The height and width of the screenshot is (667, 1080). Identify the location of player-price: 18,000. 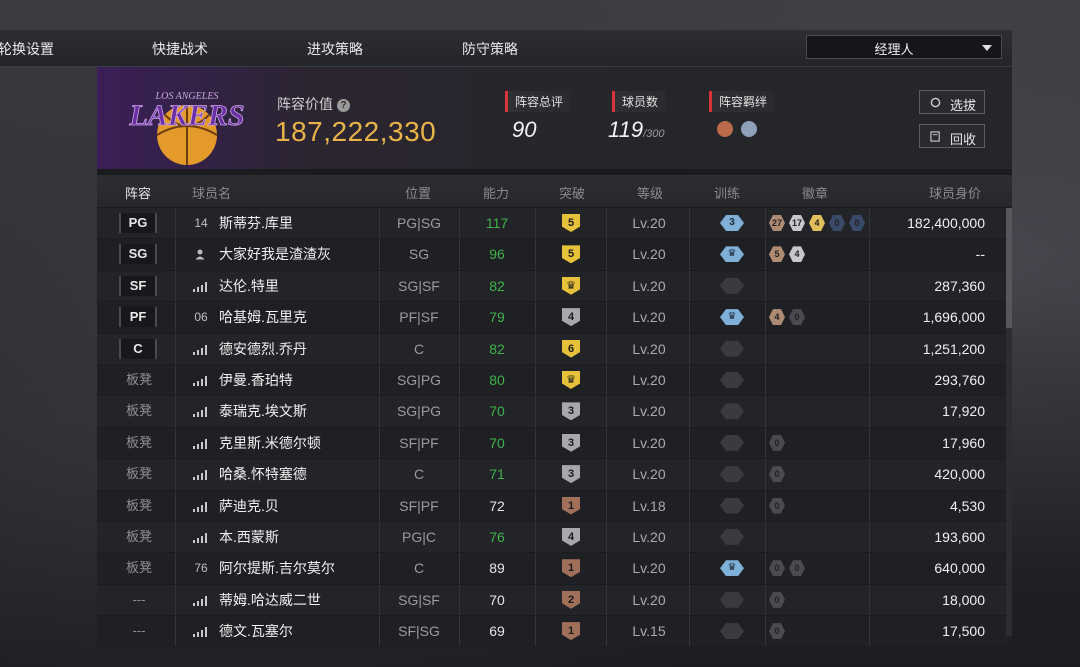
(963, 599).